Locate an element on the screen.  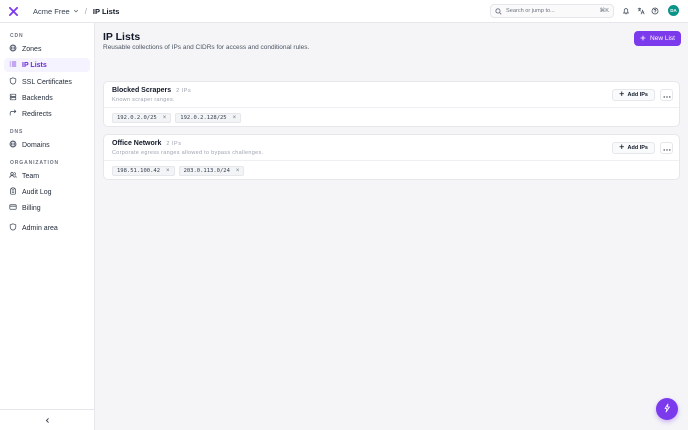
sidebar-item-ip-lists: IP Lists is located at coordinates (47, 65).